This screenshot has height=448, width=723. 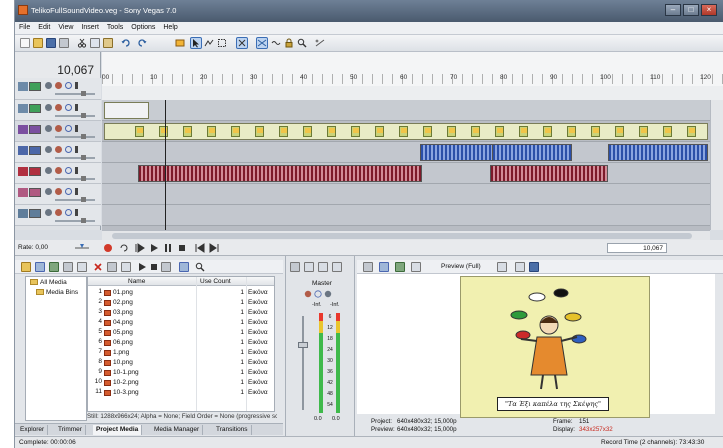 I want to click on rate-slider, so click(x=82, y=248).